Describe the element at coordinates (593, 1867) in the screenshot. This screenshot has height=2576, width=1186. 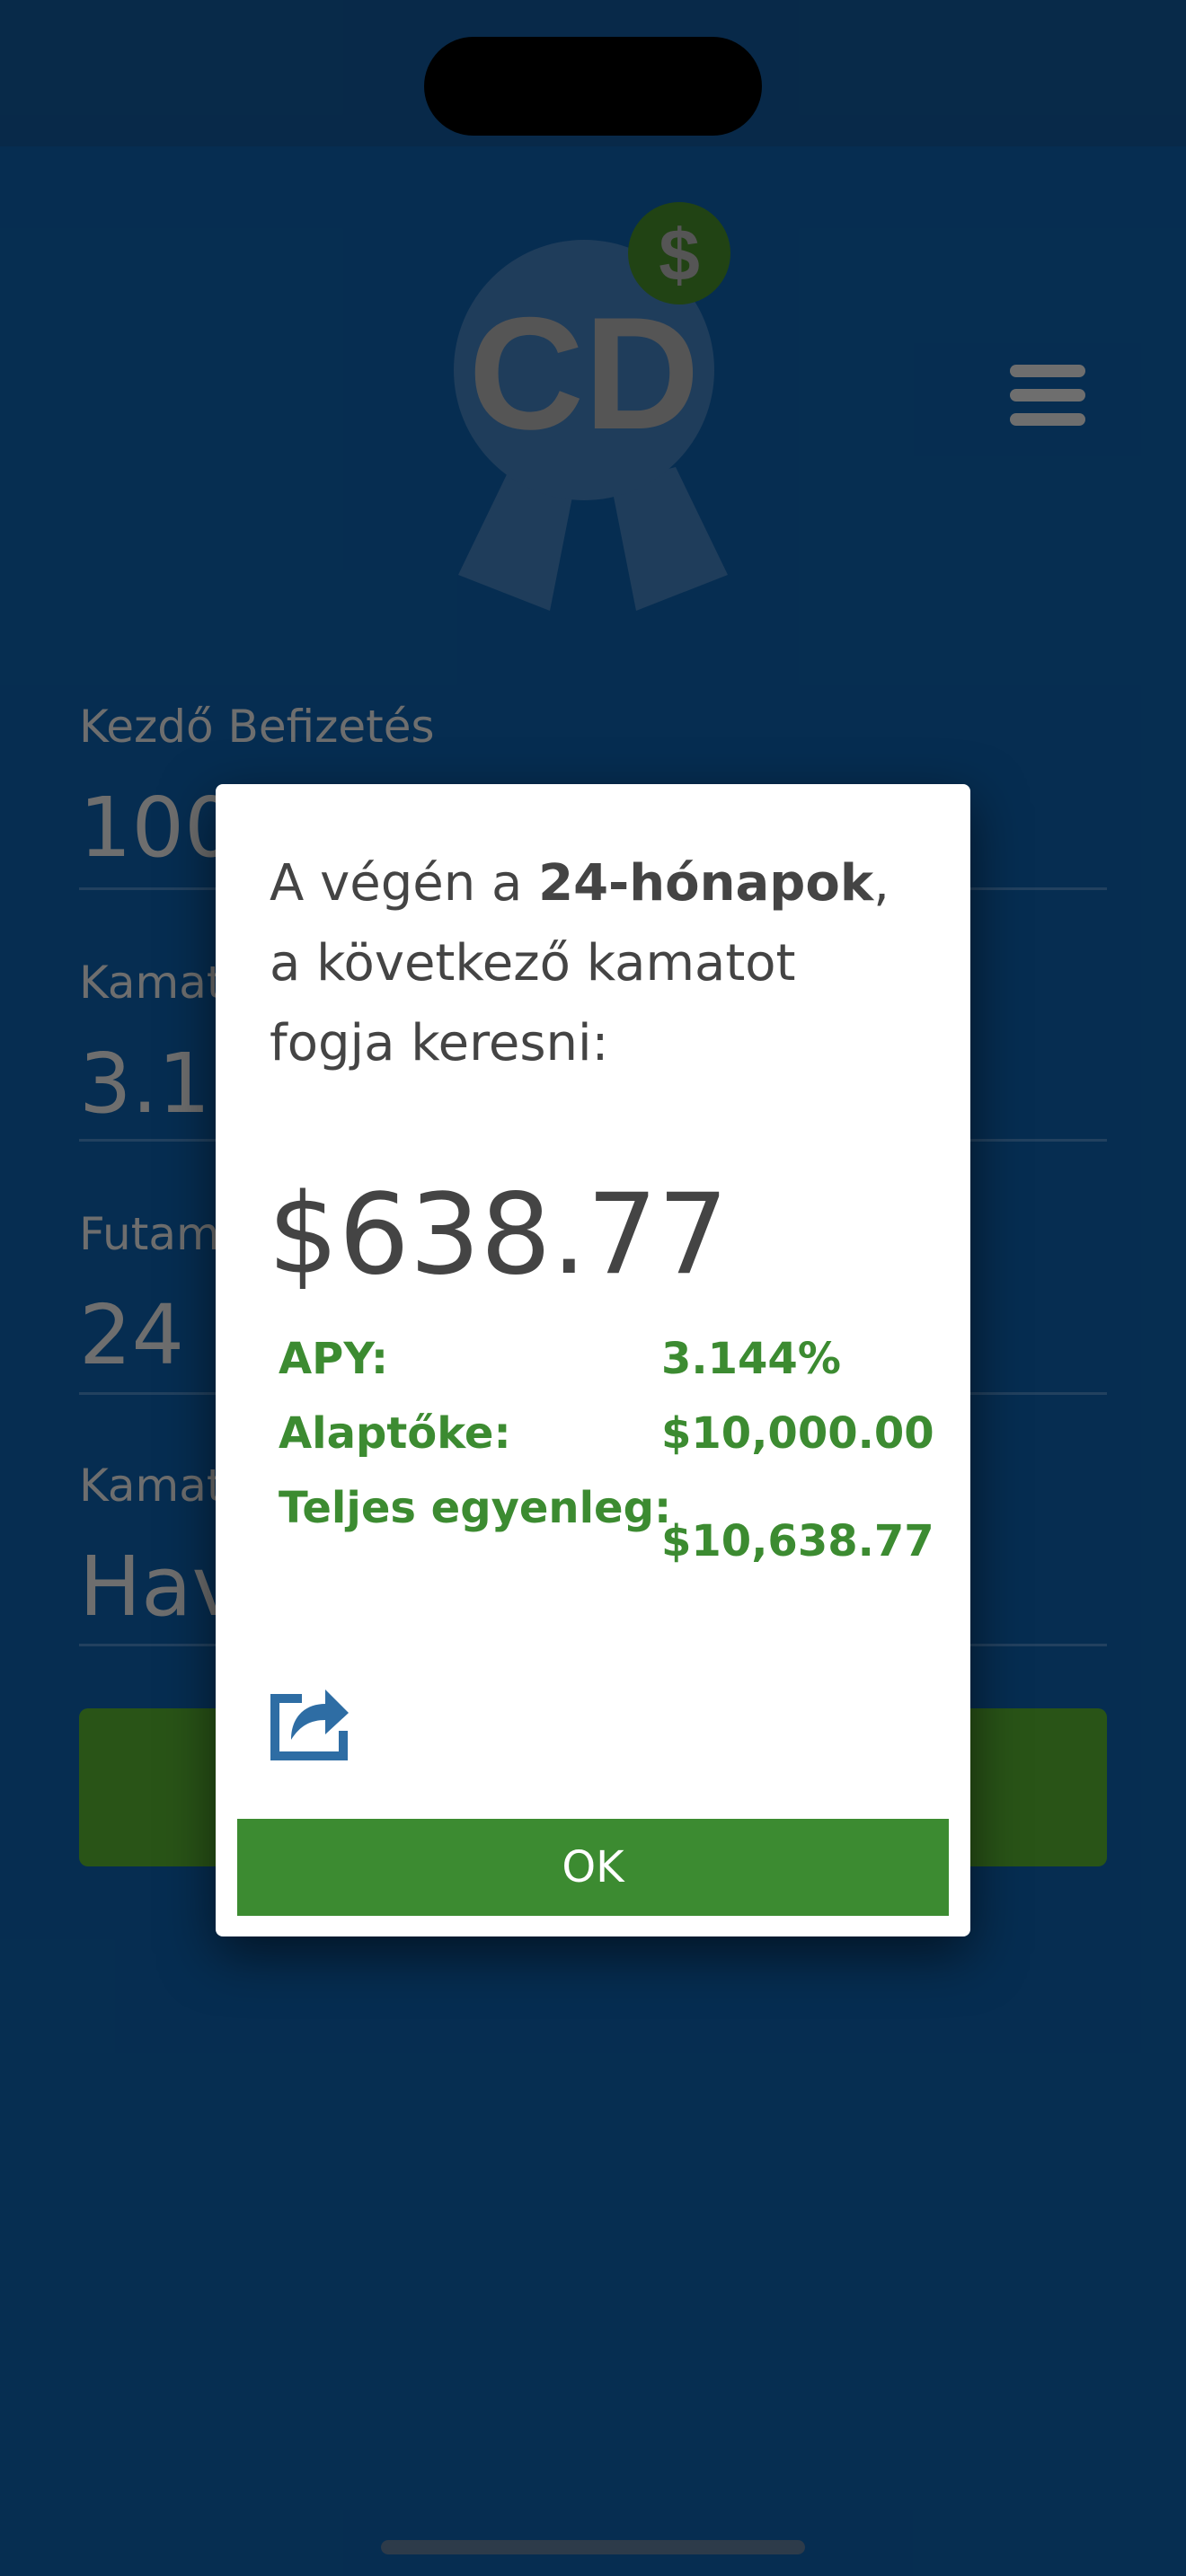
I see `ok-button: OK` at that location.